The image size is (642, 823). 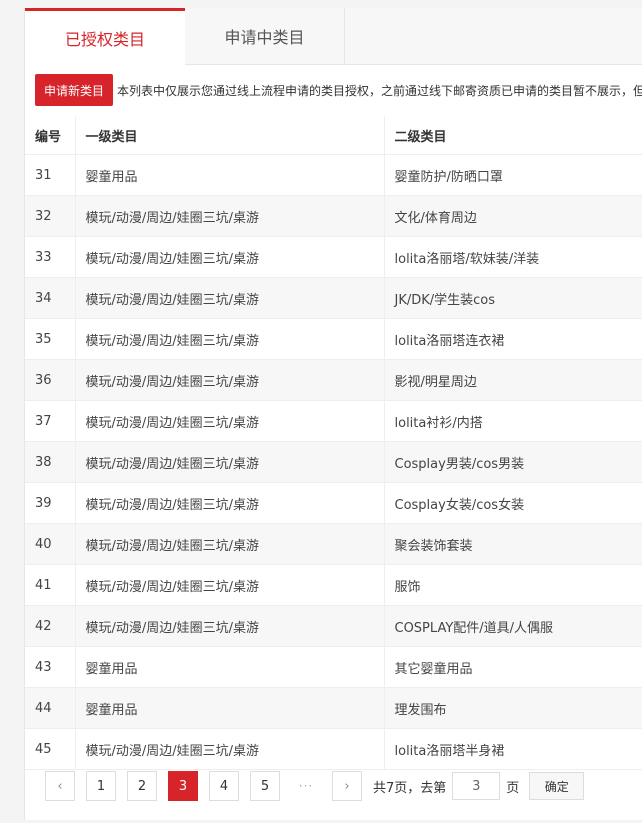 I want to click on table-row: 41 模玩/动漫/周边/娃圈三坑/桌游 服饰, so click(x=333, y=585).